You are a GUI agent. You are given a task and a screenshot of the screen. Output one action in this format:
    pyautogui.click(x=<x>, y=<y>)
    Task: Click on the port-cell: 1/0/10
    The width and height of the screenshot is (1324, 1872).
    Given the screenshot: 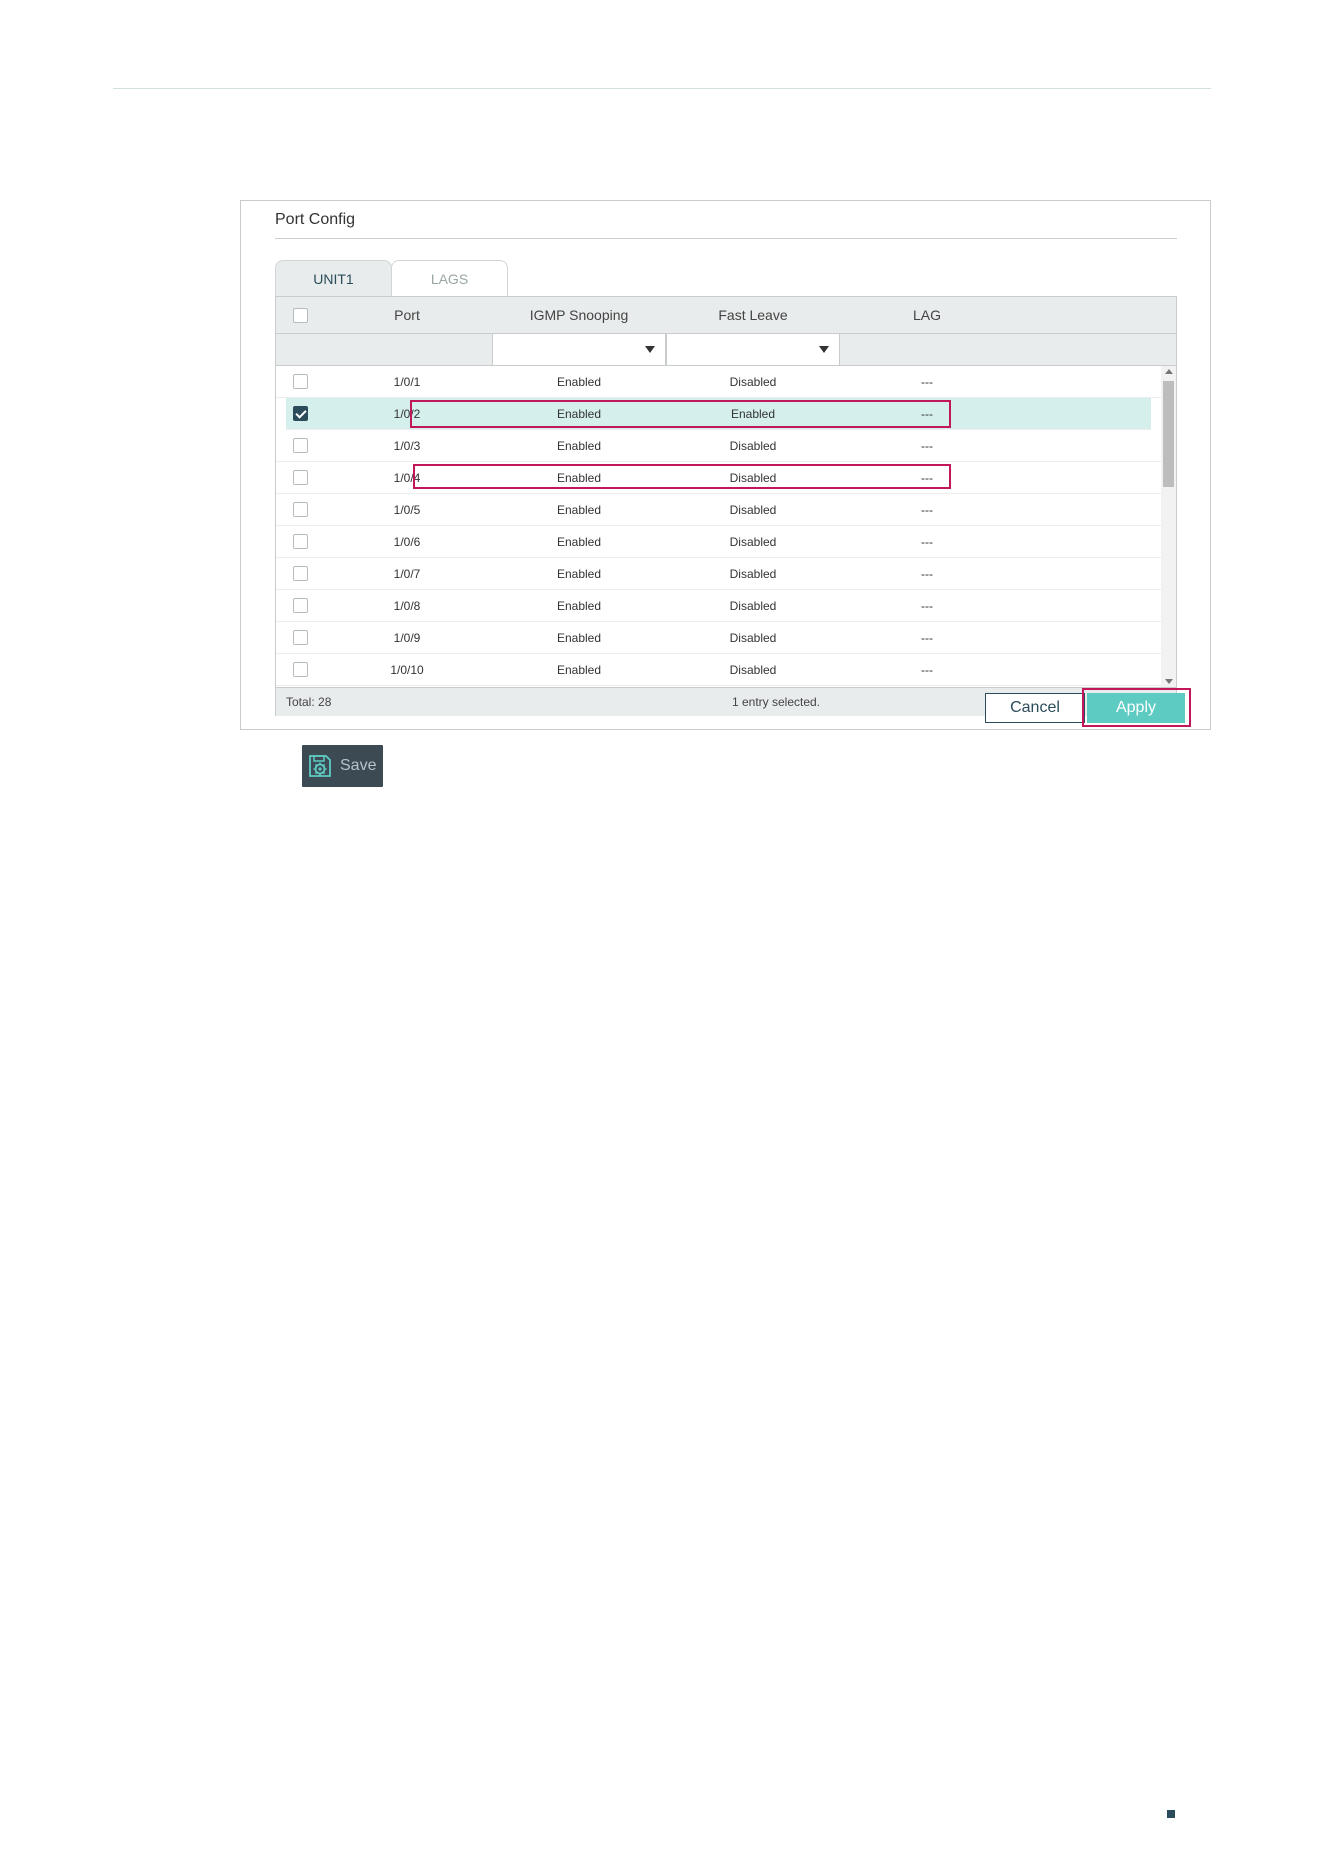 What is the action you would take?
    pyautogui.click(x=407, y=670)
    